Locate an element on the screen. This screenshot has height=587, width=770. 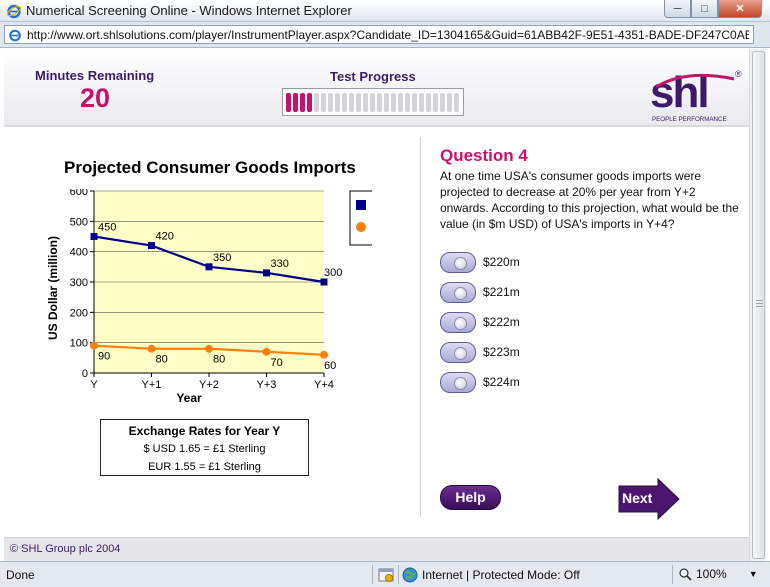
answer-option: $222m is located at coordinates (520, 322).